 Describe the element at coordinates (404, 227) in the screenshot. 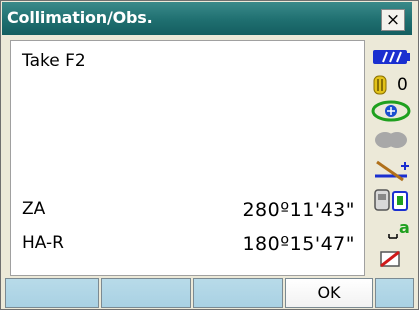

I see `input-mode-letter: a` at that location.